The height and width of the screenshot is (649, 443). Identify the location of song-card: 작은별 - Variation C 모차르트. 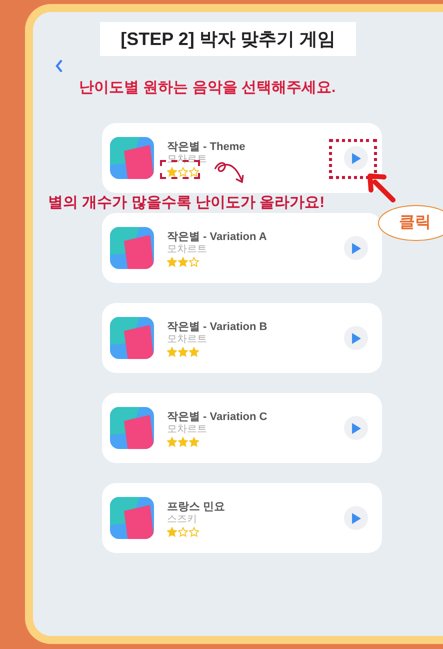
(242, 428).